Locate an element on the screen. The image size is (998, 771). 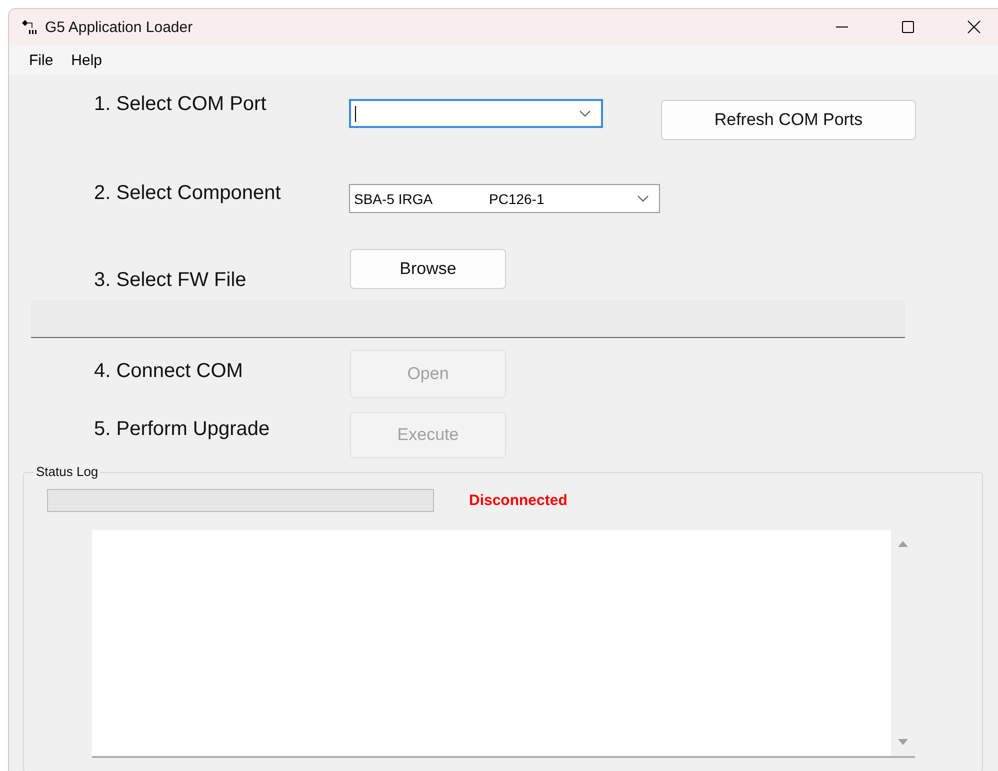
group-title: Status Log is located at coordinates (67, 471).